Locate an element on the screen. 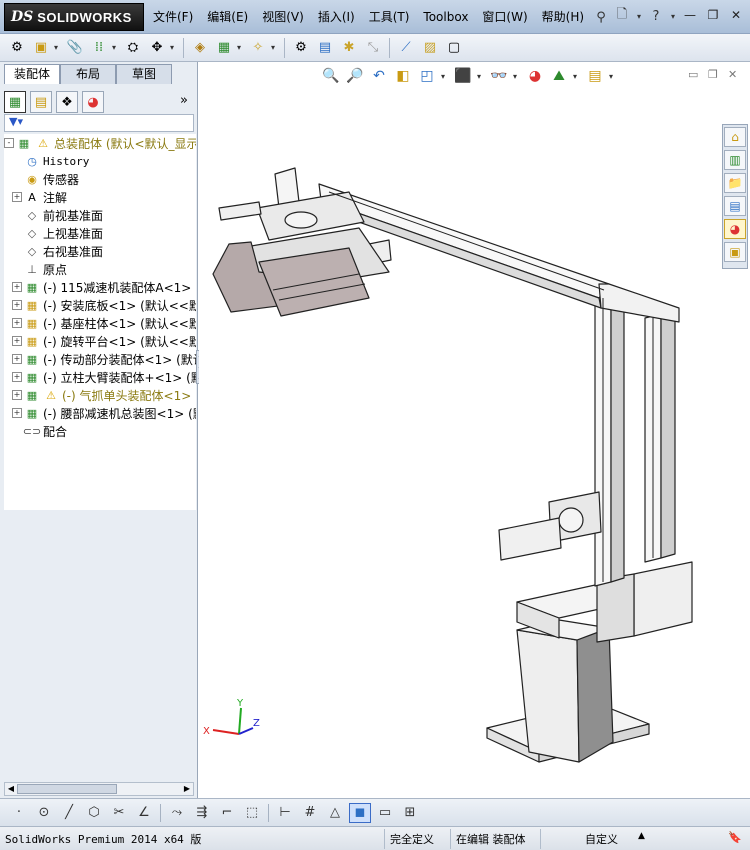 This screenshot has width=750, height=850. viewport-close-icon: ✕ is located at coordinates (736, 75).